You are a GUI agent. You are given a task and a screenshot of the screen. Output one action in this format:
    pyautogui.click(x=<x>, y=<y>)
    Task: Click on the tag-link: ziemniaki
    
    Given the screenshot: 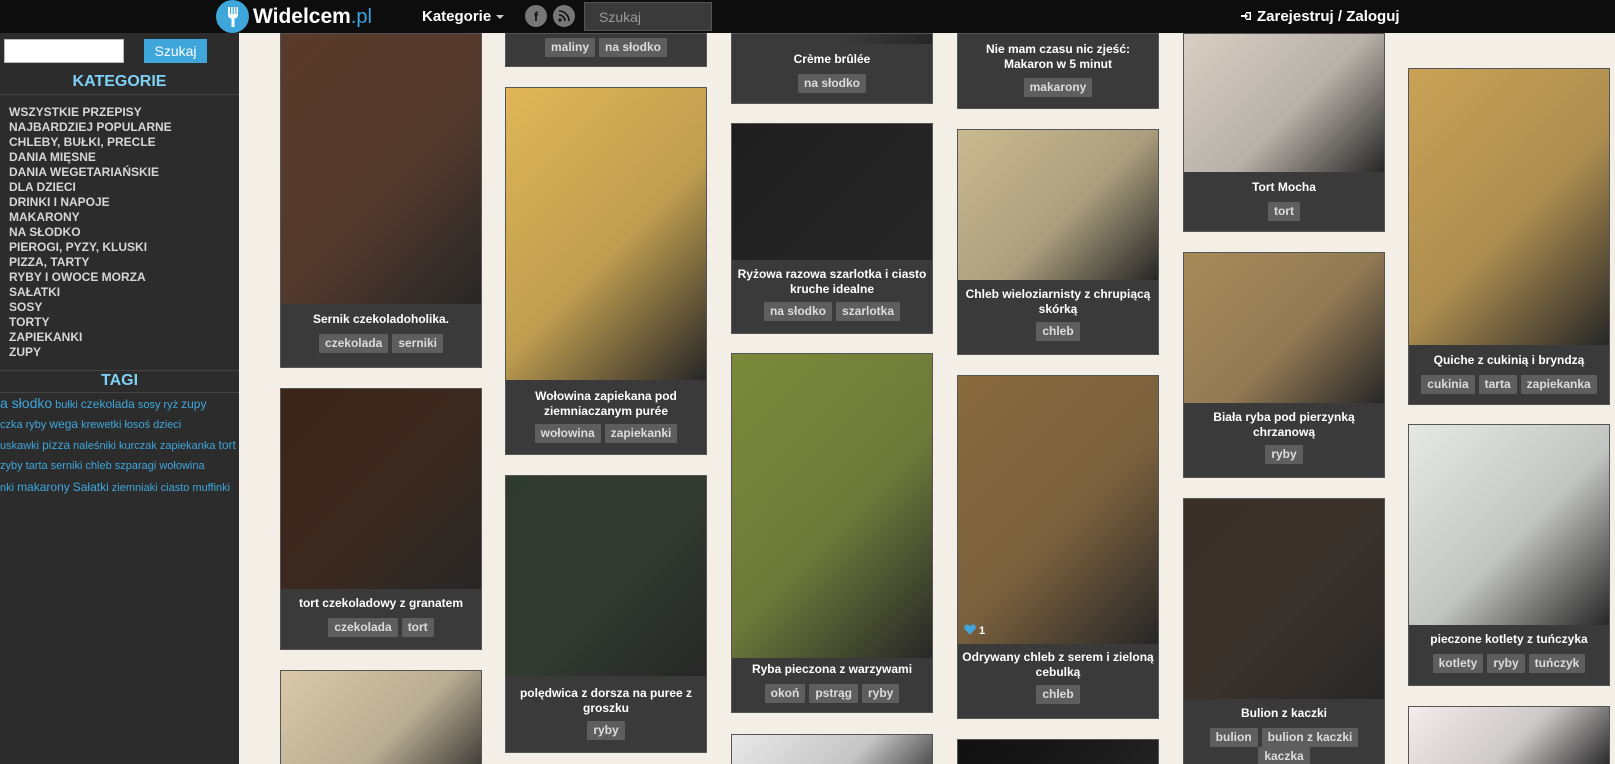 What is the action you would take?
    pyautogui.click(x=135, y=488)
    